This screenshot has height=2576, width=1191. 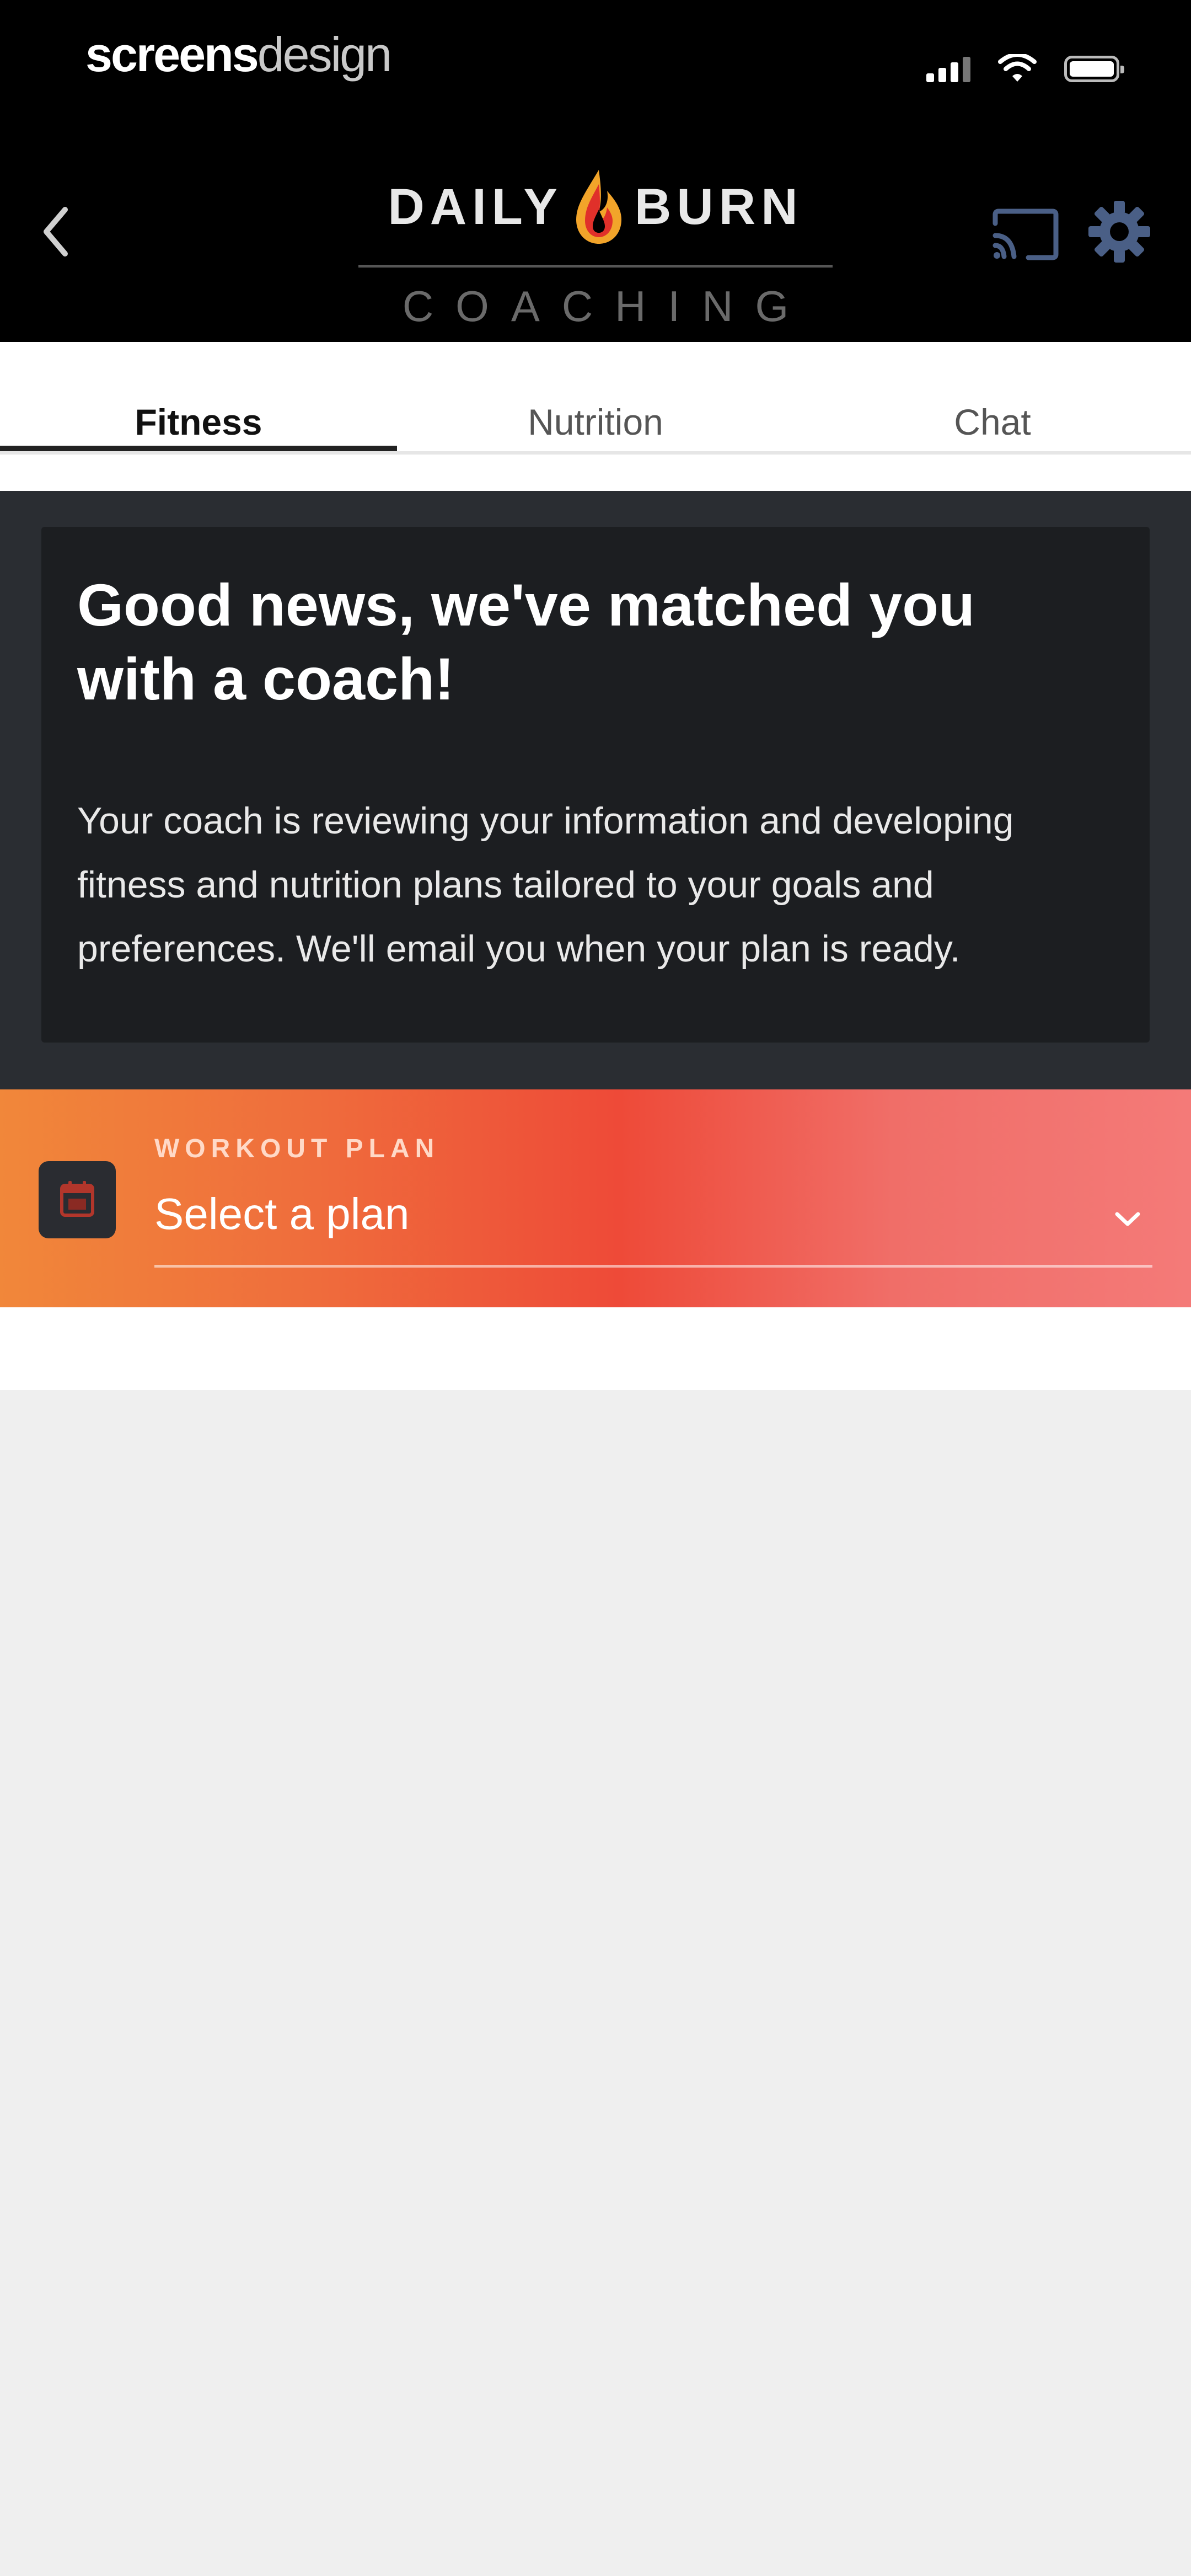 I want to click on cast-button, so click(x=1025, y=234).